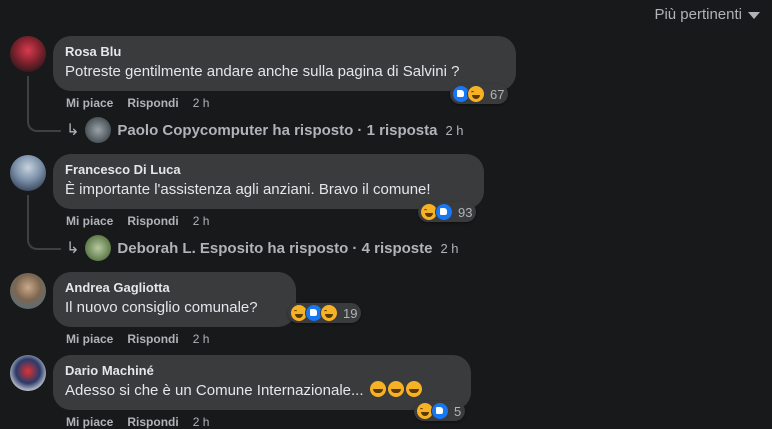 This screenshot has width=772, height=429. What do you see at coordinates (497, 94) in the screenshot?
I see `reaction-count: 67` at bounding box center [497, 94].